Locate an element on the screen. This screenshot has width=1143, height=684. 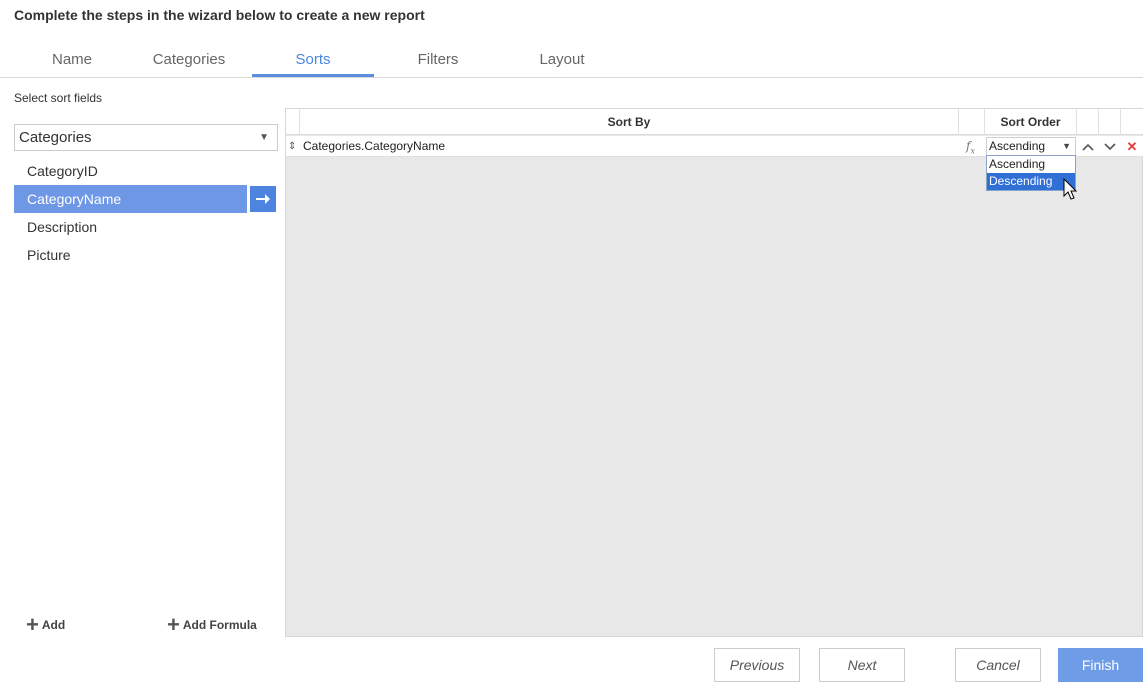
field-item-categoryid: CategoryID is located at coordinates (146, 171).